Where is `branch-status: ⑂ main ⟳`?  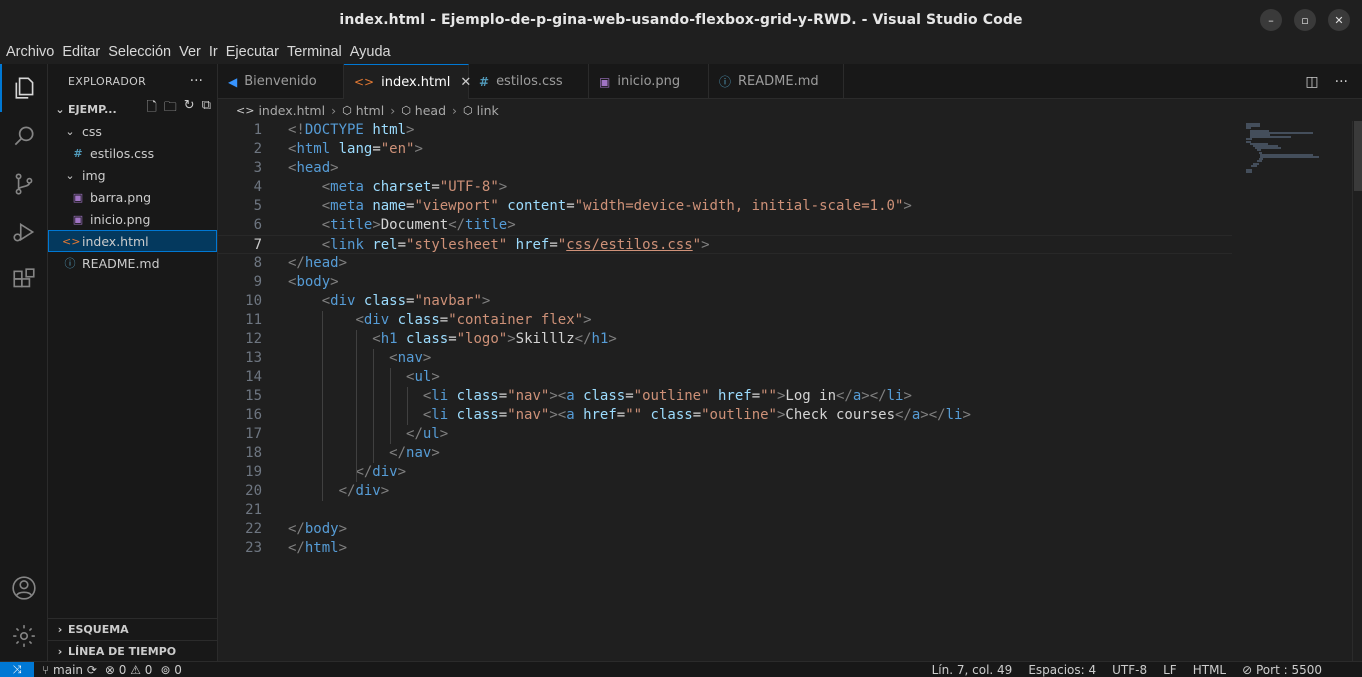 branch-status: ⑂ main ⟳ is located at coordinates (69, 670).